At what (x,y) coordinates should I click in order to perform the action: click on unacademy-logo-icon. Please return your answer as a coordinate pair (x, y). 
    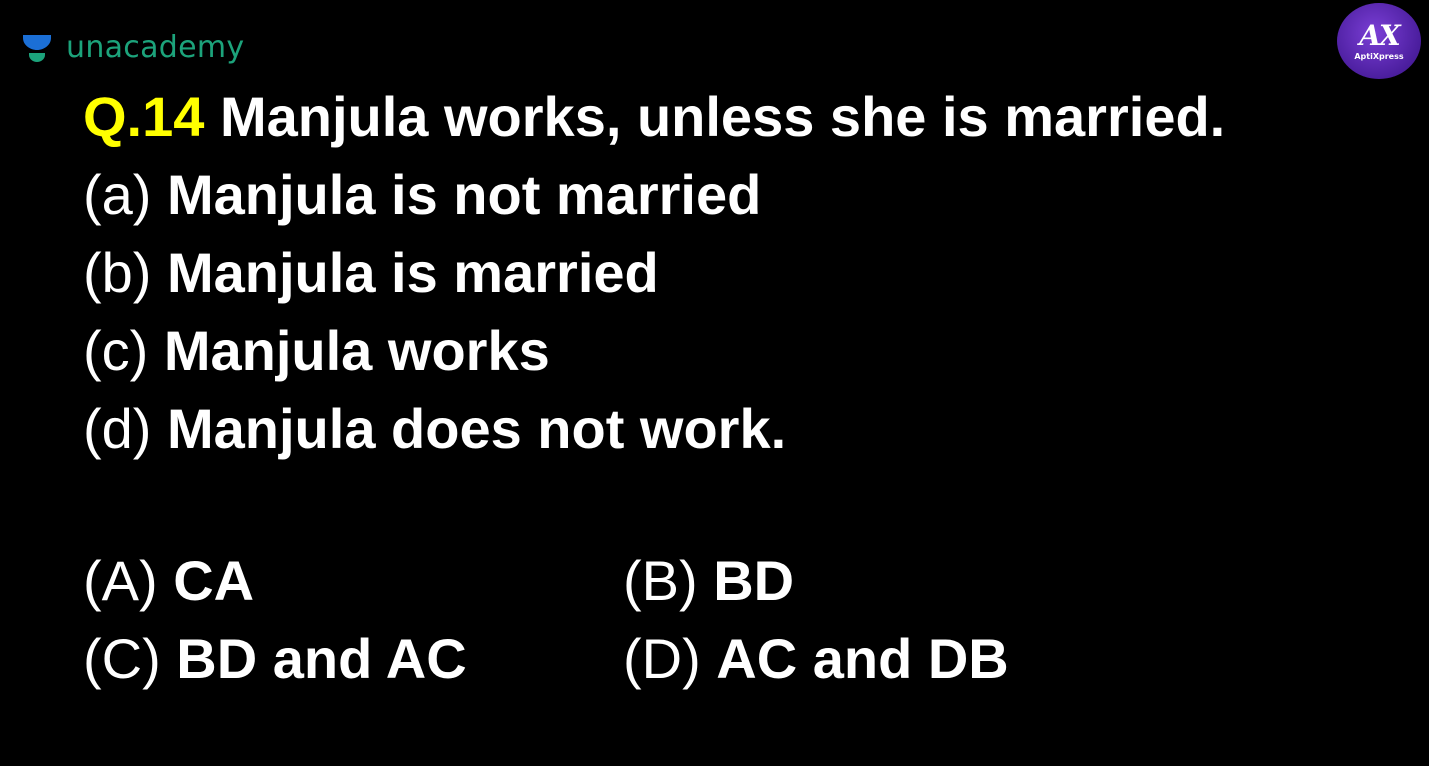
    Looking at the image, I should click on (37, 48).